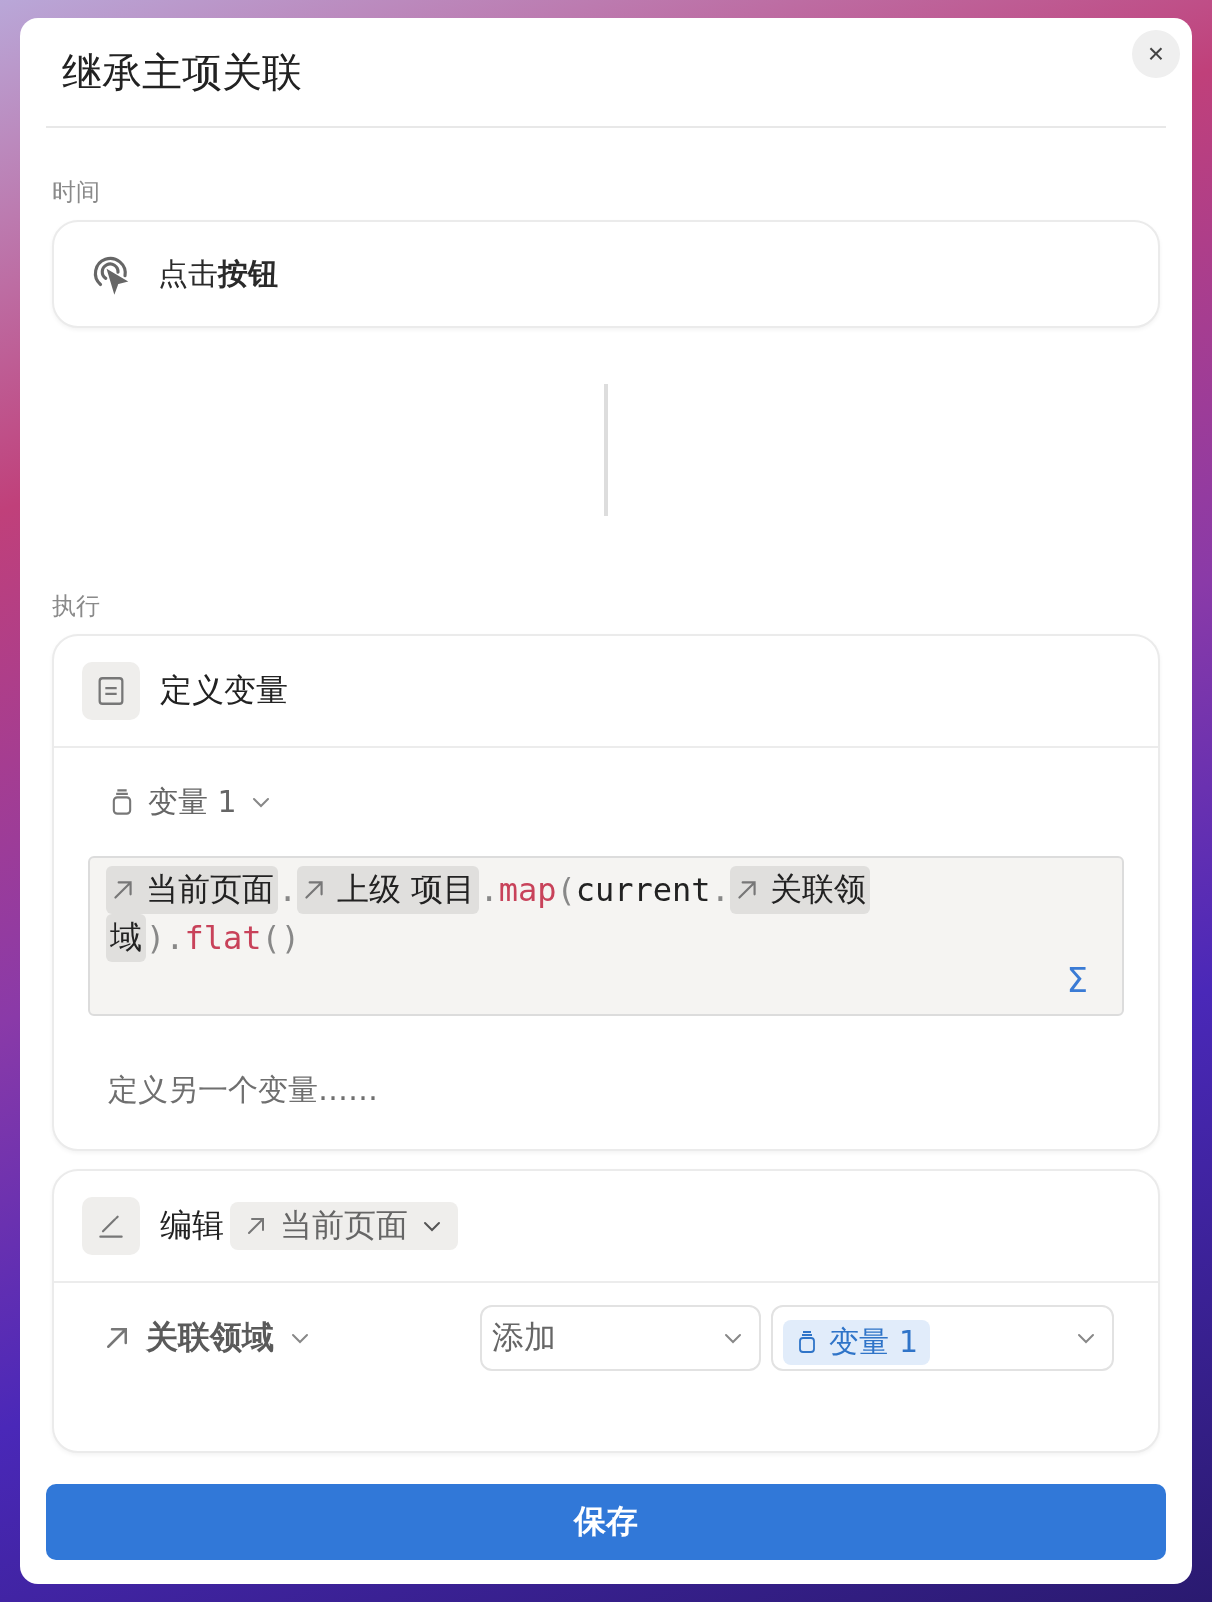 The width and height of the screenshot is (1212, 1602). What do you see at coordinates (223, 938) in the screenshot?
I see `function-name: flat` at bounding box center [223, 938].